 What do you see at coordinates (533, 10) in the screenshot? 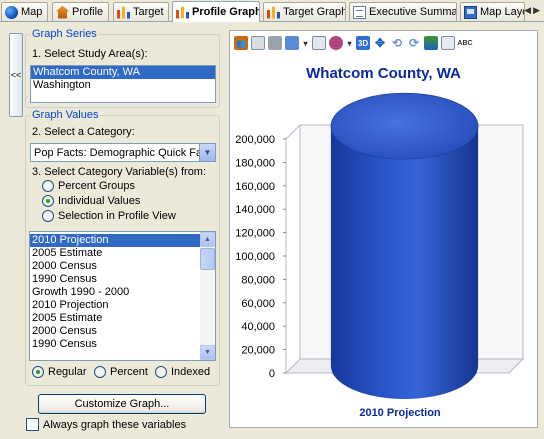
I see `tab-scroll-arrows-icon: ◀▶` at bounding box center [533, 10].